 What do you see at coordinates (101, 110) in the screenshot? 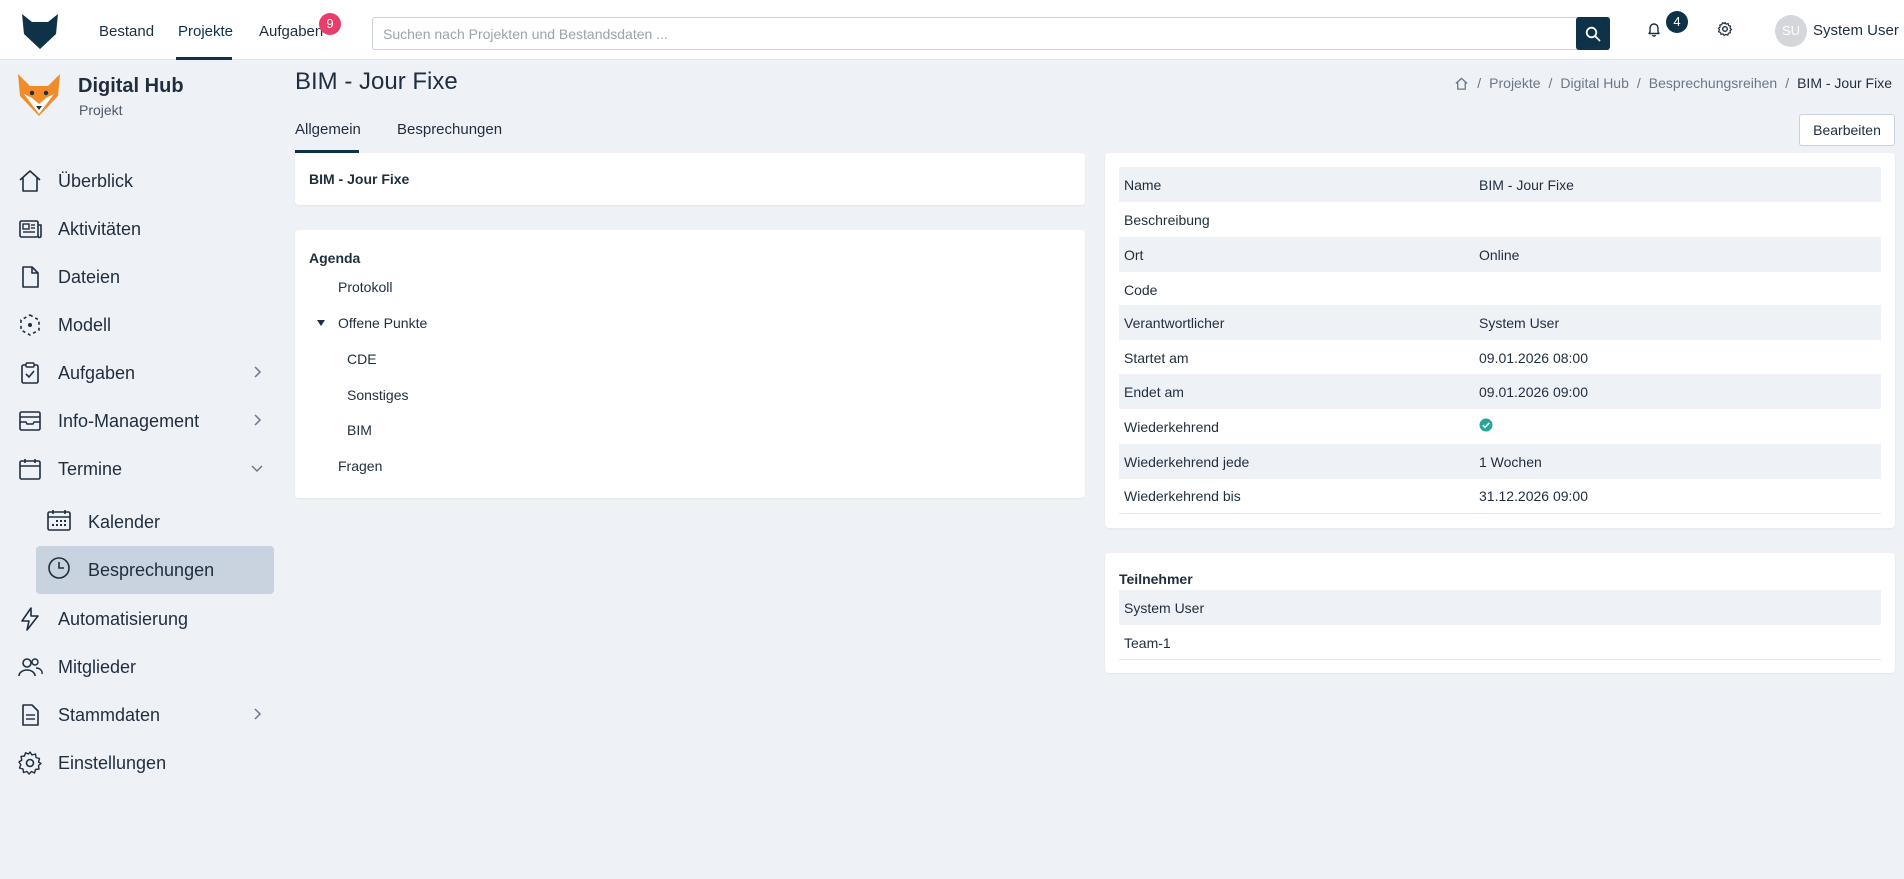
I see `project-subtitle: Projekt` at bounding box center [101, 110].